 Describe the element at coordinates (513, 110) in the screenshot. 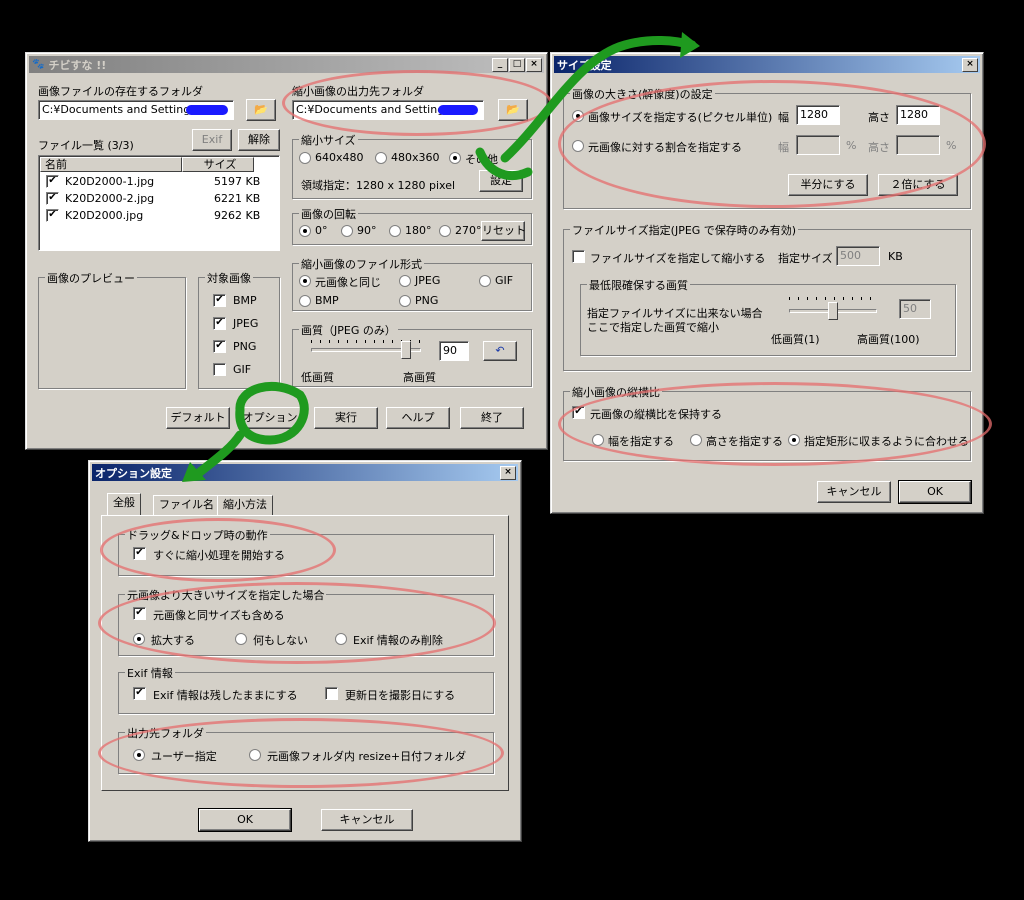

I see `browse-dst-button: 📂` at that location.